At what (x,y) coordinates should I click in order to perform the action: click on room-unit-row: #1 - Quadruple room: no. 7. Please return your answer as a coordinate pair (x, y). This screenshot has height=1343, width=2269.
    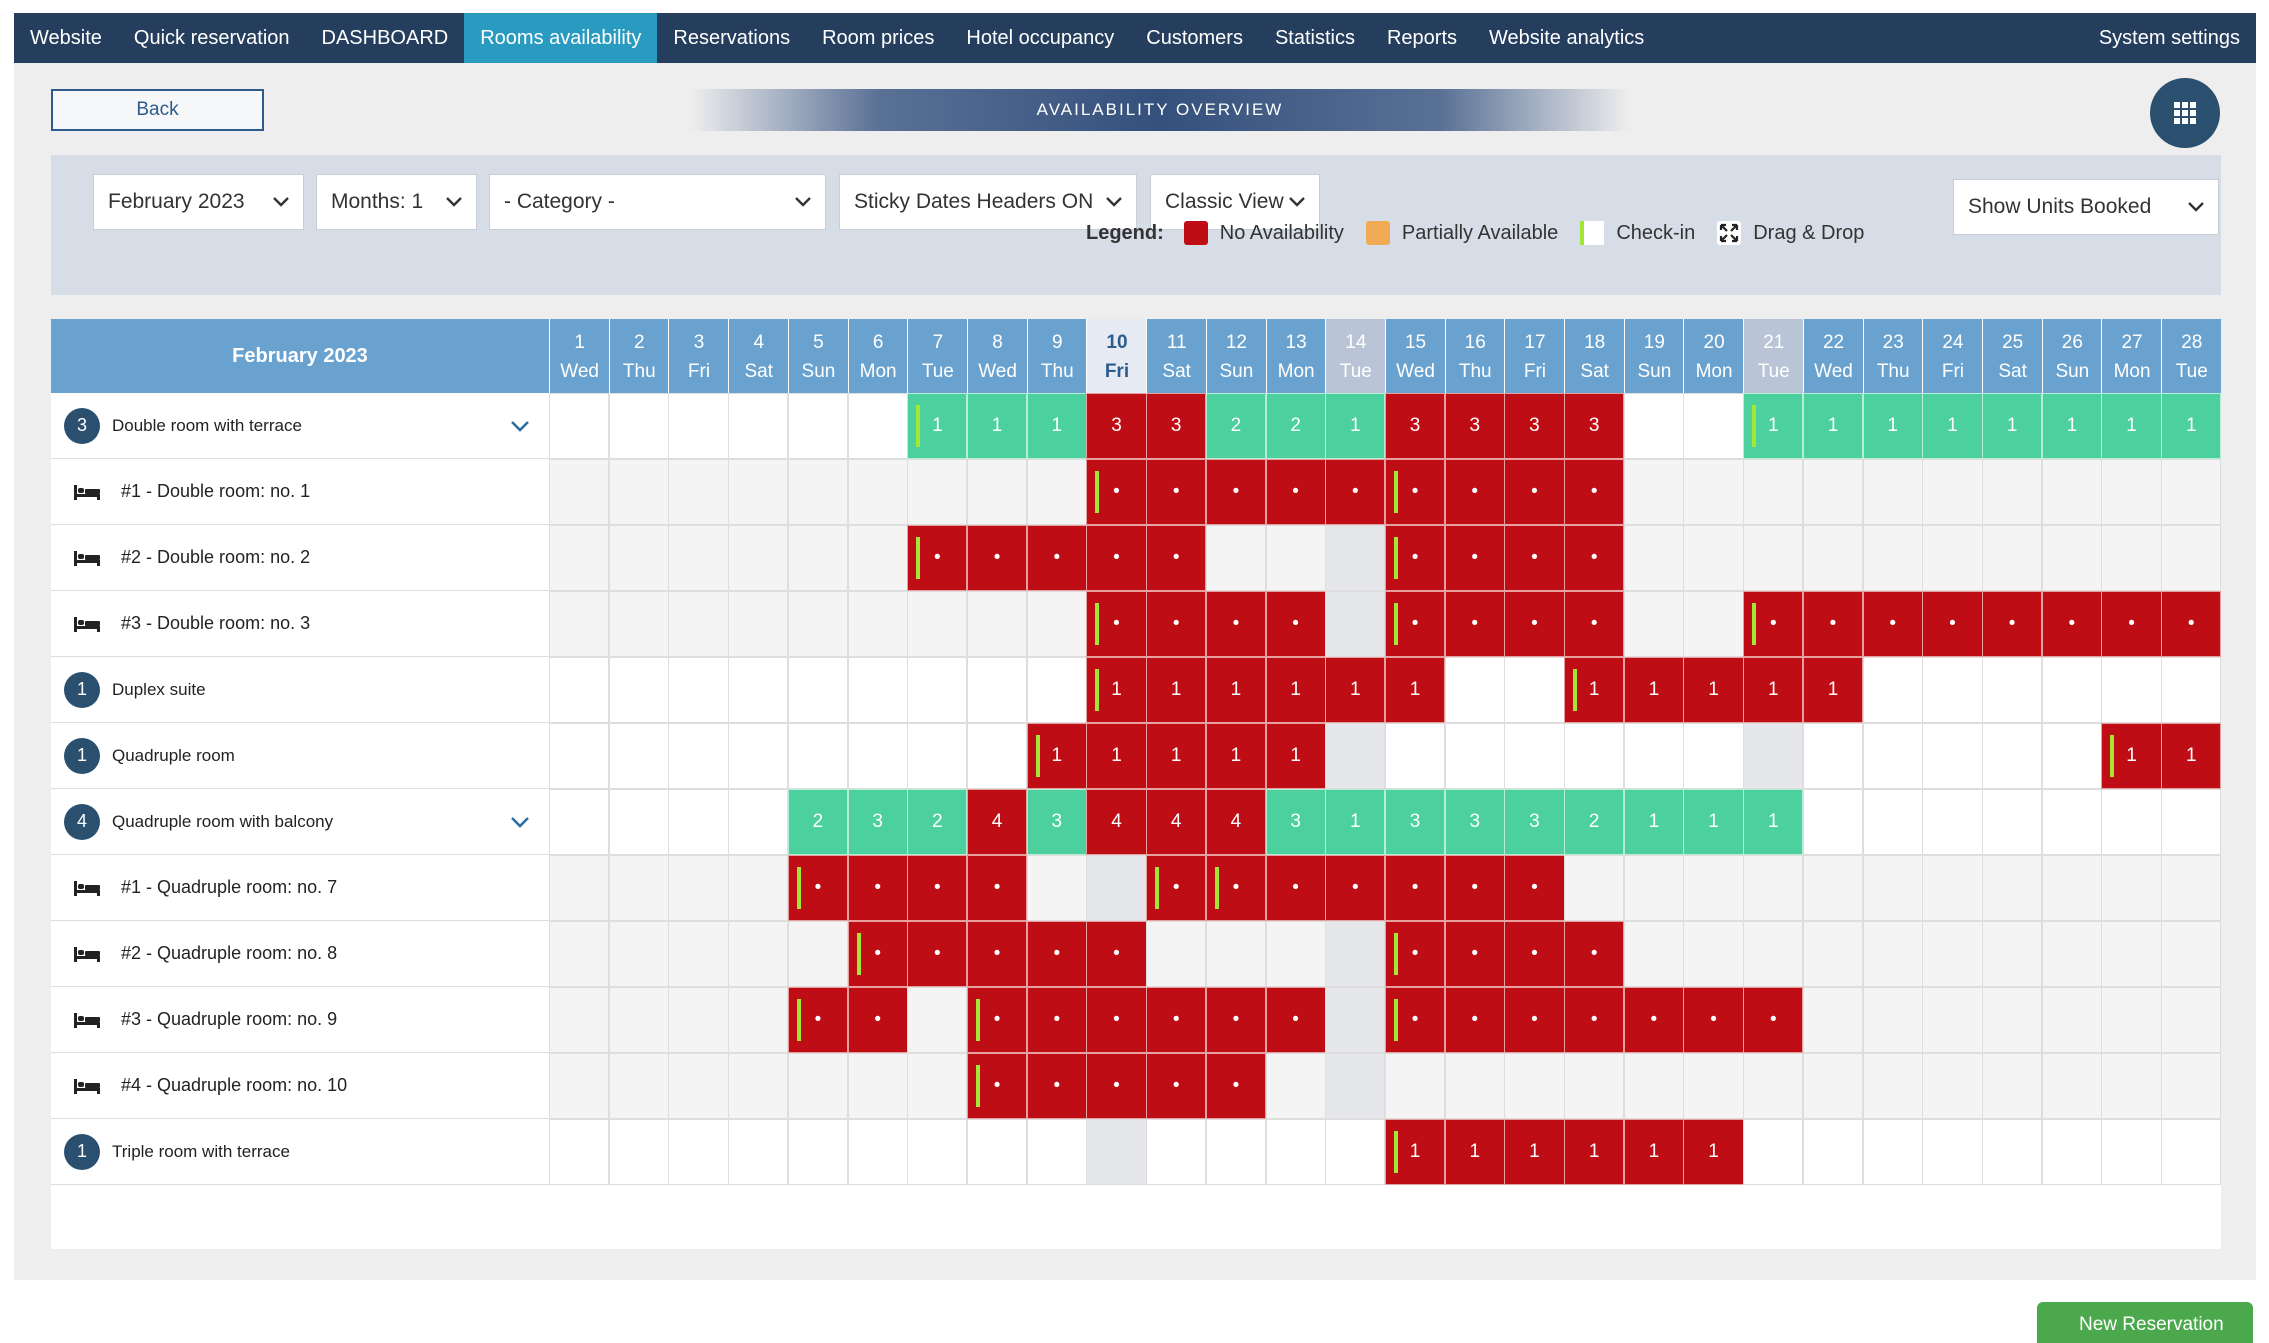
    Looking at the image, I should click on (300, 888).